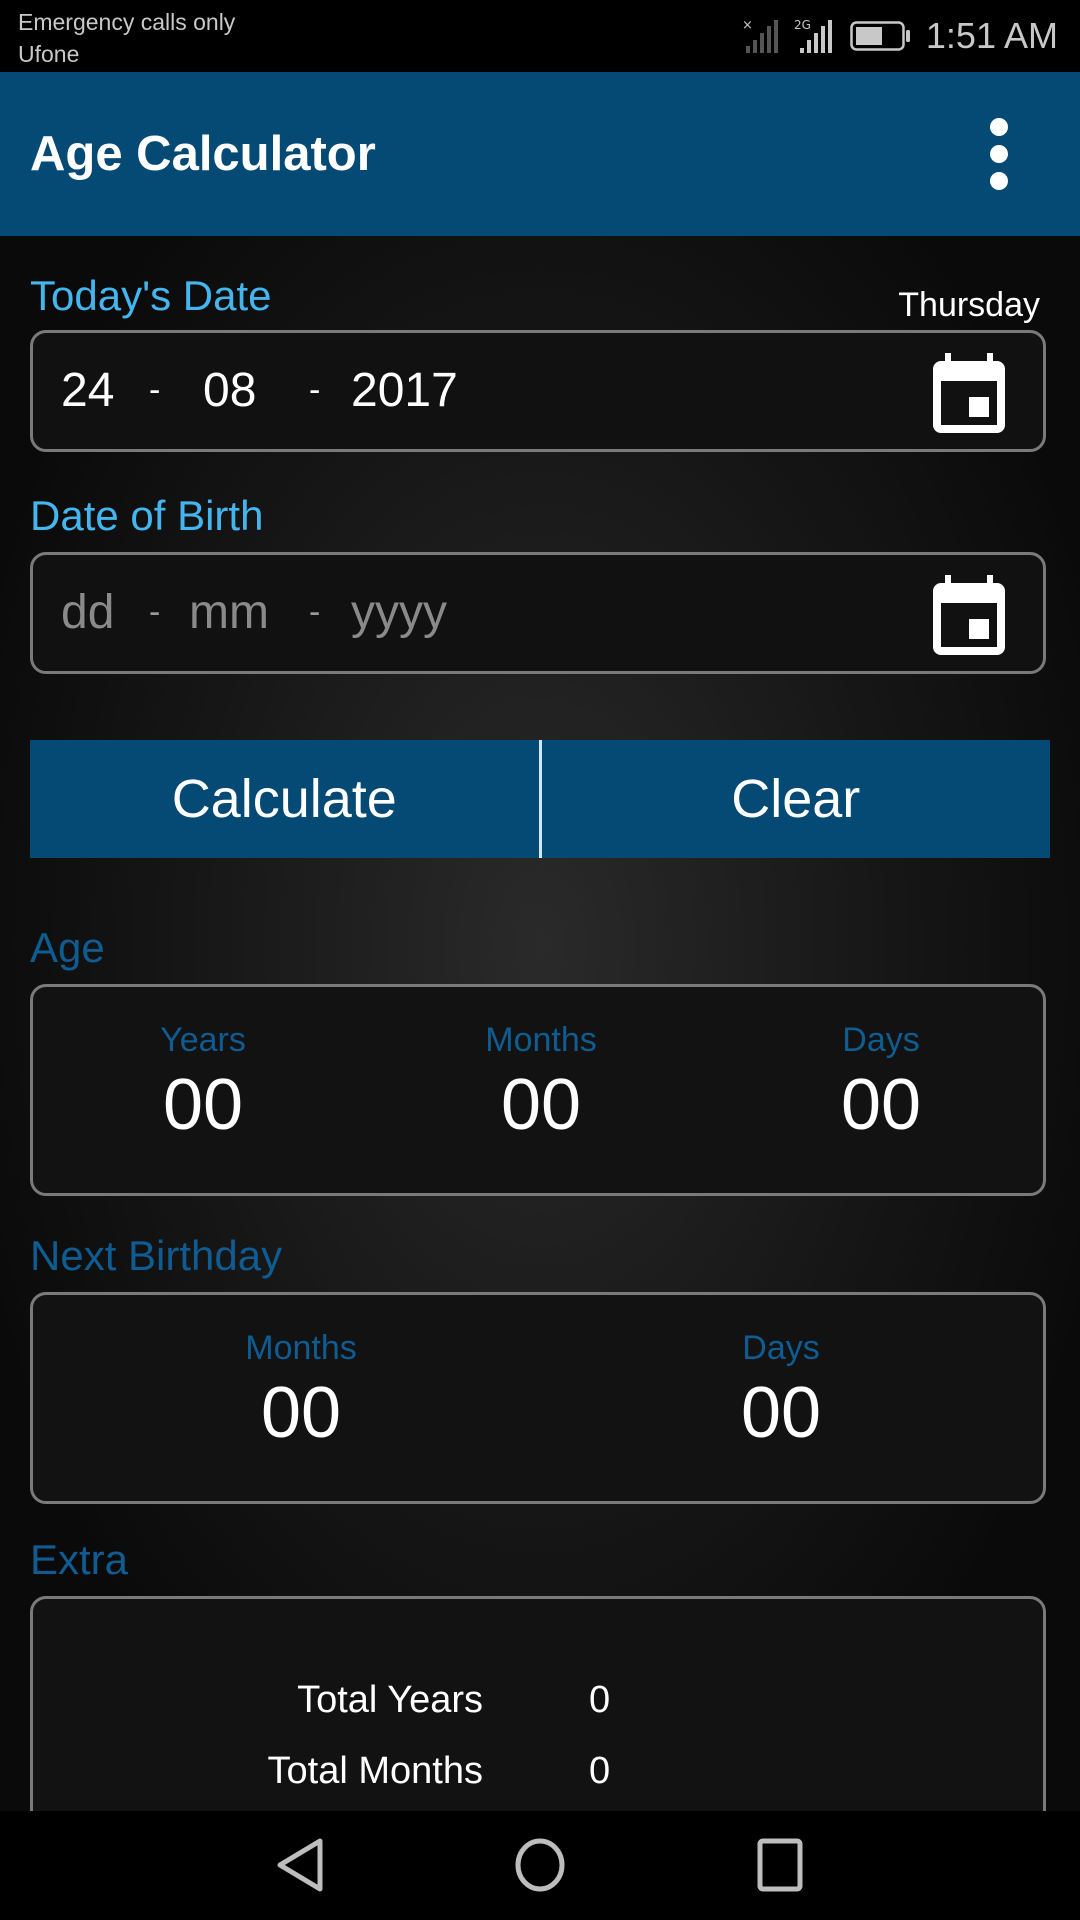 This screenshot has height=1920, width=1080. What do you see at coordinates (284, 799) in the screenshot?
I see `calculate-button: Calculate` at bounding box center [284, 799].